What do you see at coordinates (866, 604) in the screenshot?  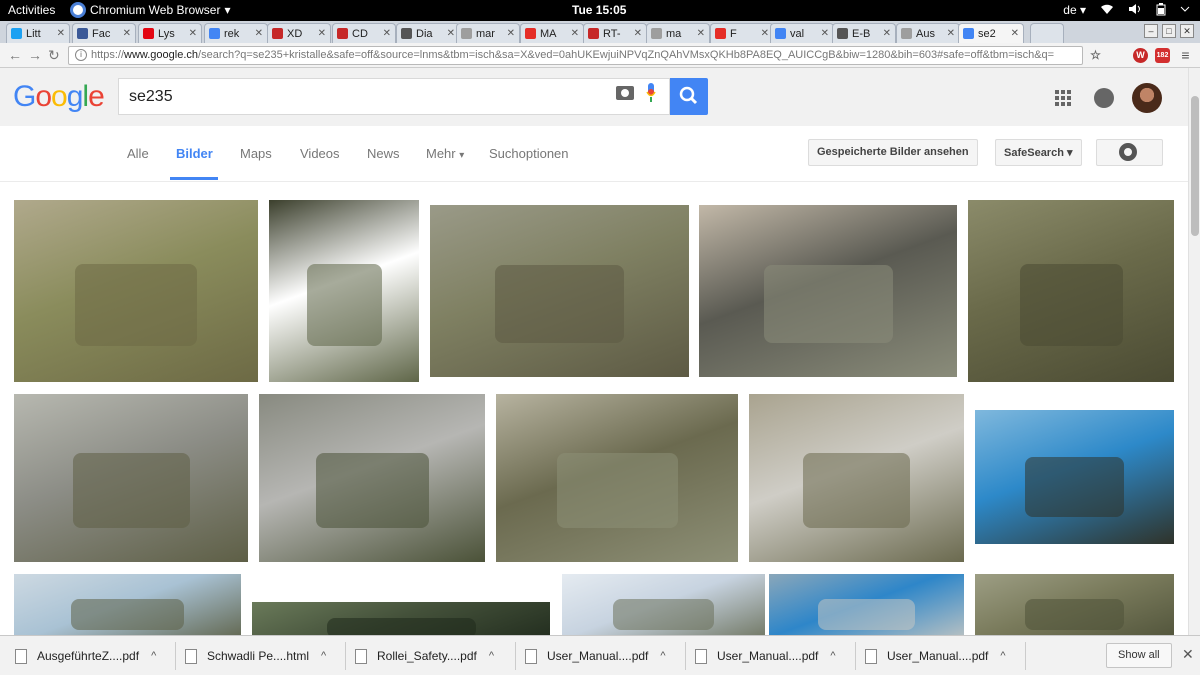 I see `image-result-building-antennas` at bounding box center [866, 604].